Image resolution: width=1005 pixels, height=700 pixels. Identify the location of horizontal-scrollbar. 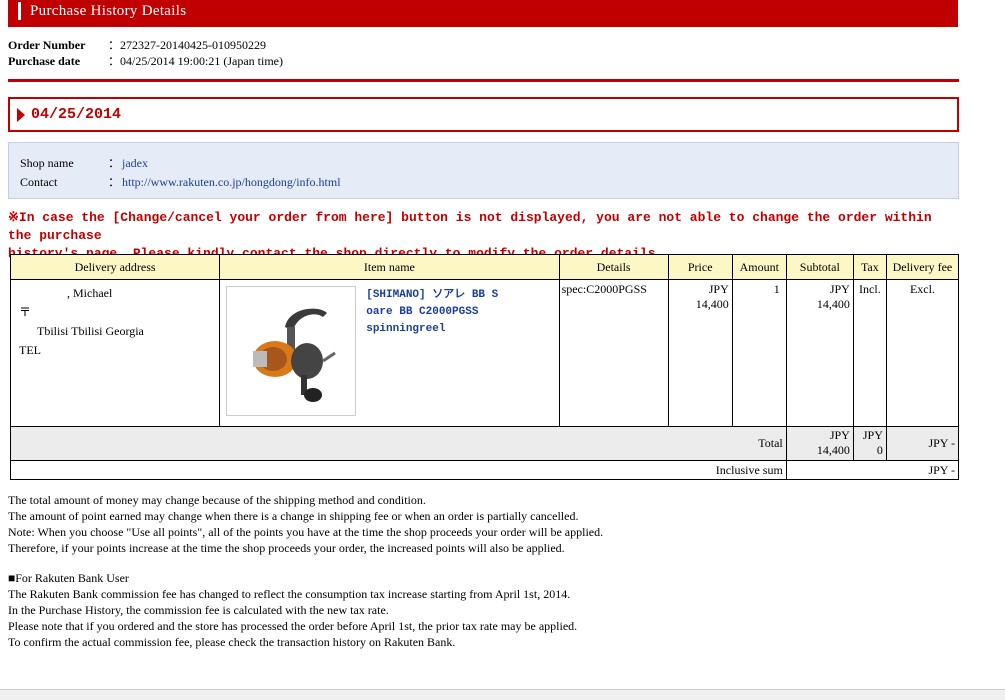
(502, 694).